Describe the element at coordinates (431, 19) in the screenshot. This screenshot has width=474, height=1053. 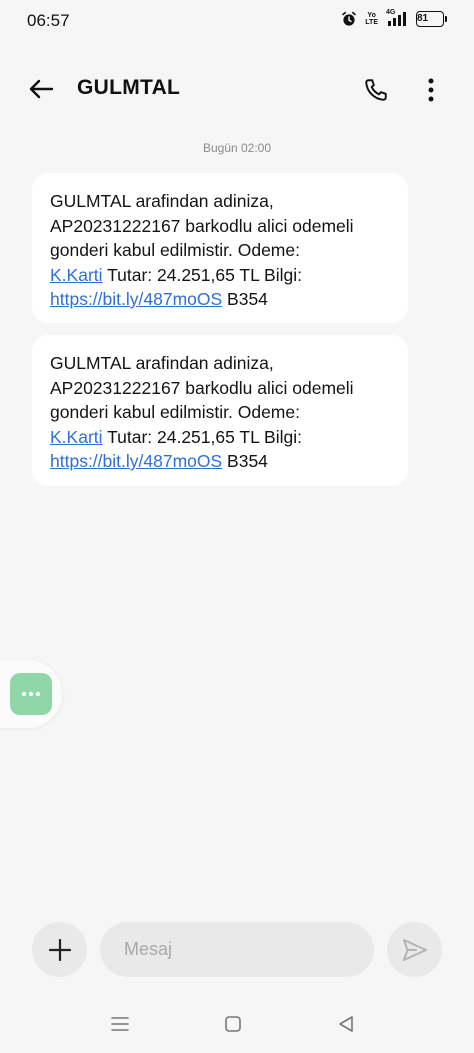
I see `battery-icon: 81` at that location.